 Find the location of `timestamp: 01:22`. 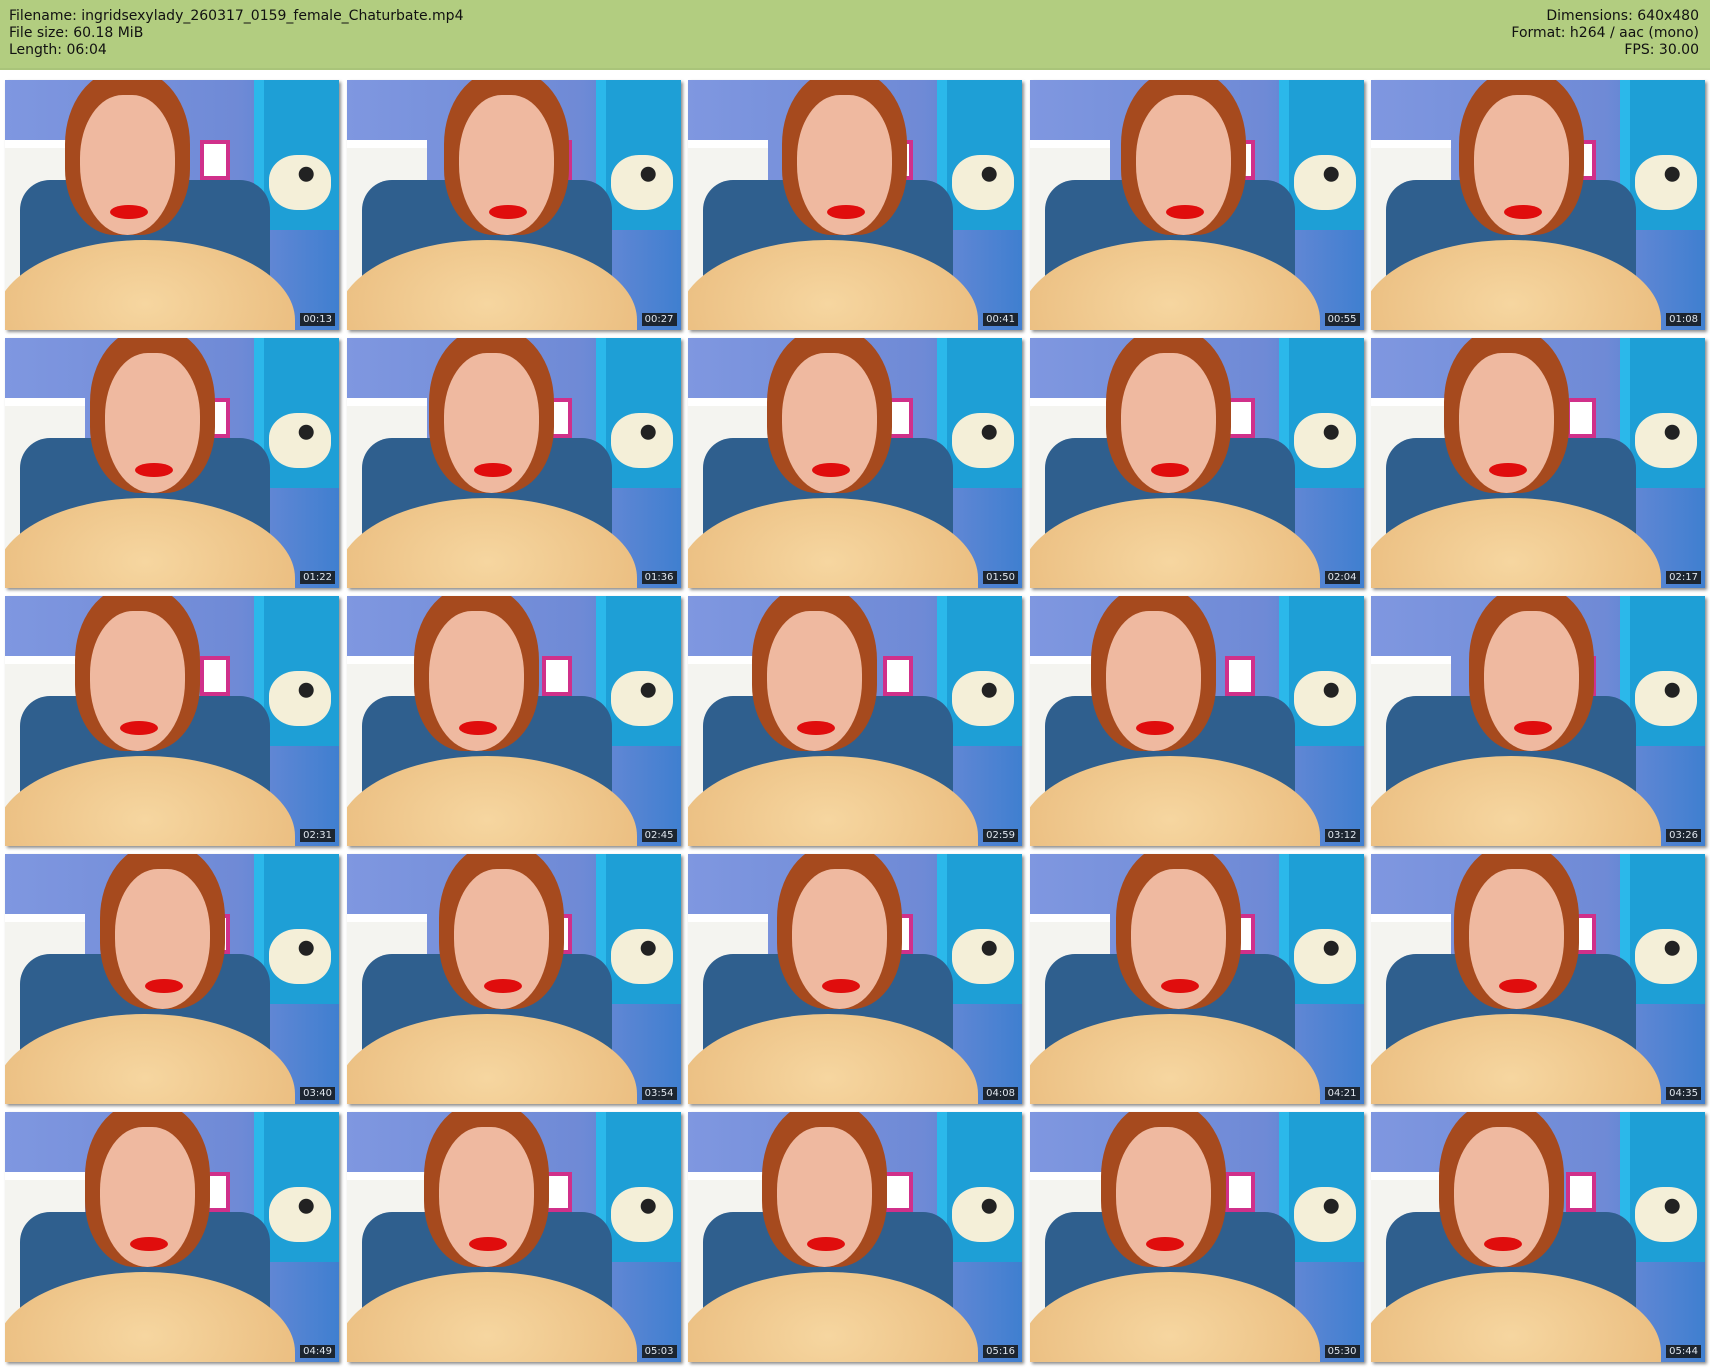

timestamp: 01:22 is located at coordinates (317, 577).